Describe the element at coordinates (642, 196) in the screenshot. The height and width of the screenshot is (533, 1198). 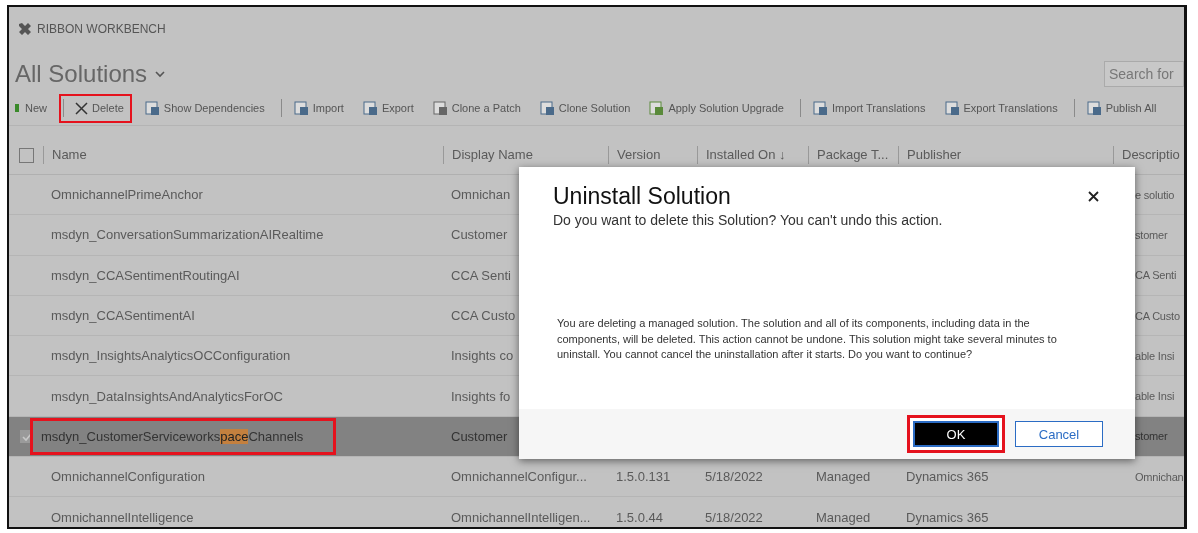
I see `dialog-title: Uninstall Solution` at that location.